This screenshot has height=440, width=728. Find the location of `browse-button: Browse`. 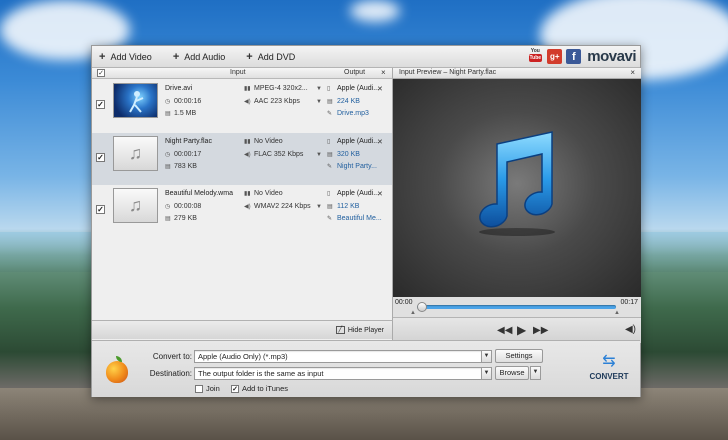

browse-button: Browse is located at coordinates (512, 373).